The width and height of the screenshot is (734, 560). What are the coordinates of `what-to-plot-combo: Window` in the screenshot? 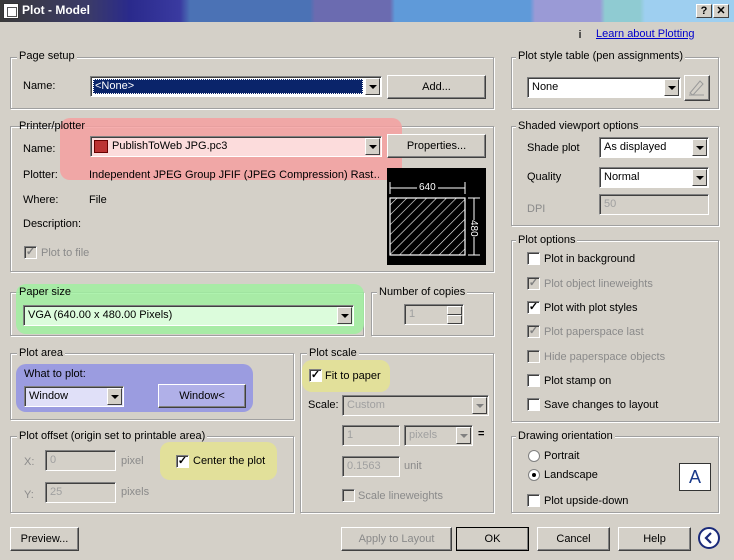 It's located at (74, 396).